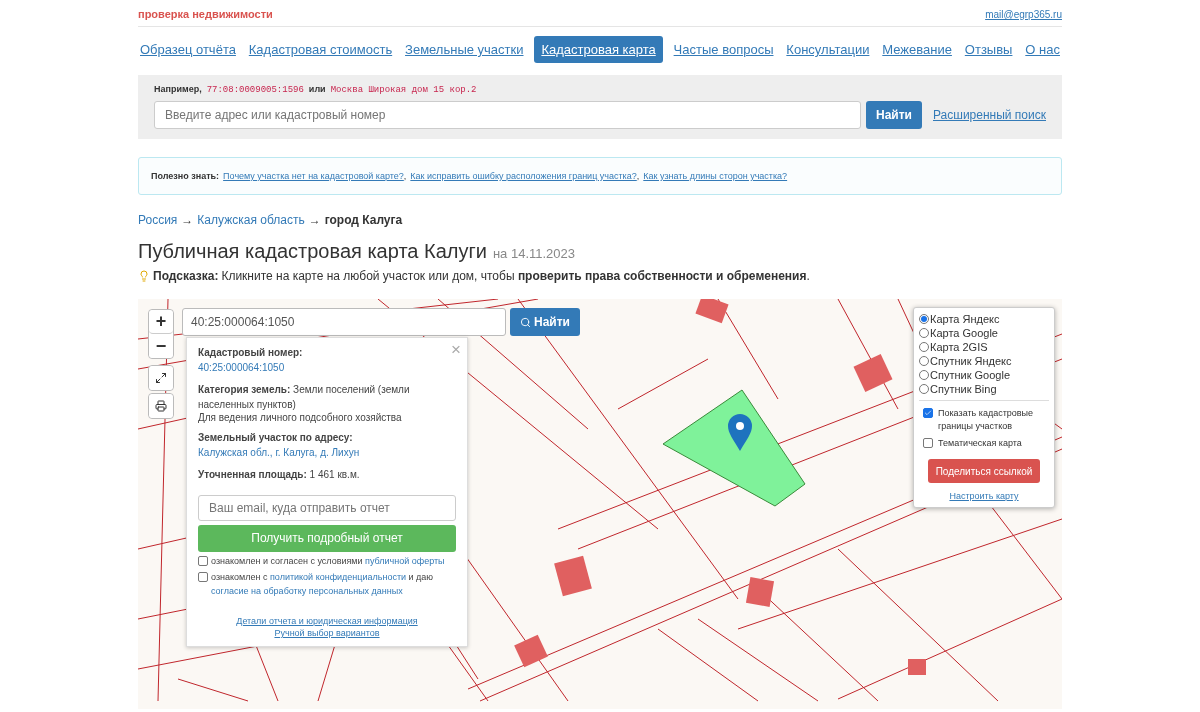 Image resolution: width=1200 pixels, height=712 pixels. Describe the element at coordinates (327, 538) in the screenshot. I see `report-button: Получить подробный отчет` at that location.